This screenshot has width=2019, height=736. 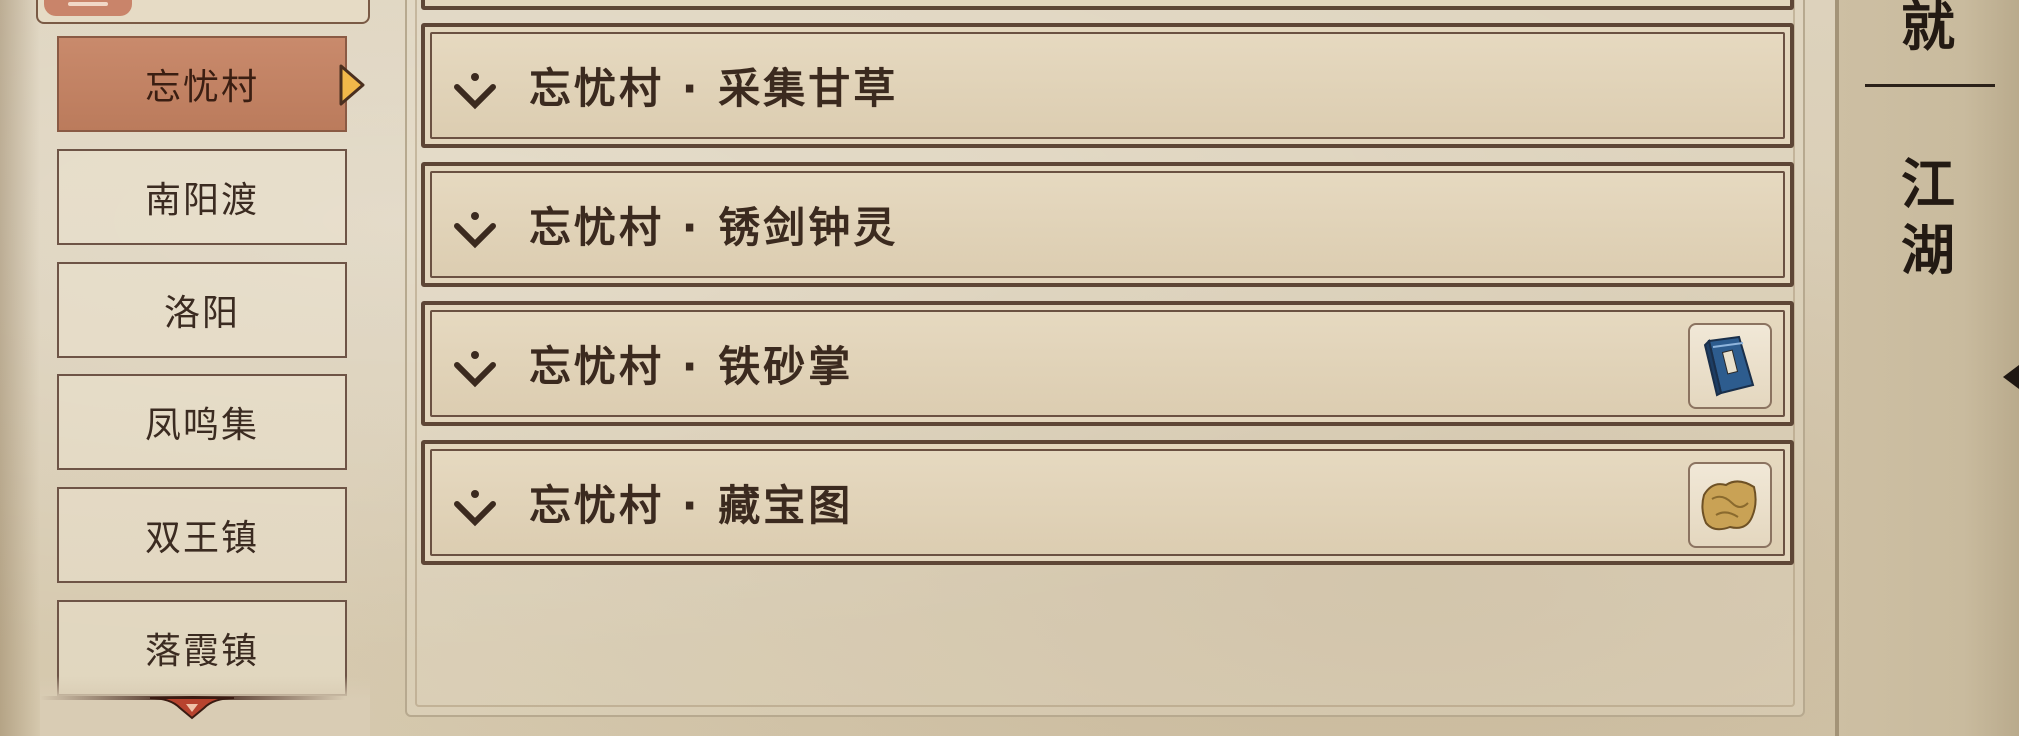 What do you see at coordinates (201, 87) in the screenshot?
I see `sidebar-item-label: 忘忧村` at bounding box center [201, 87].